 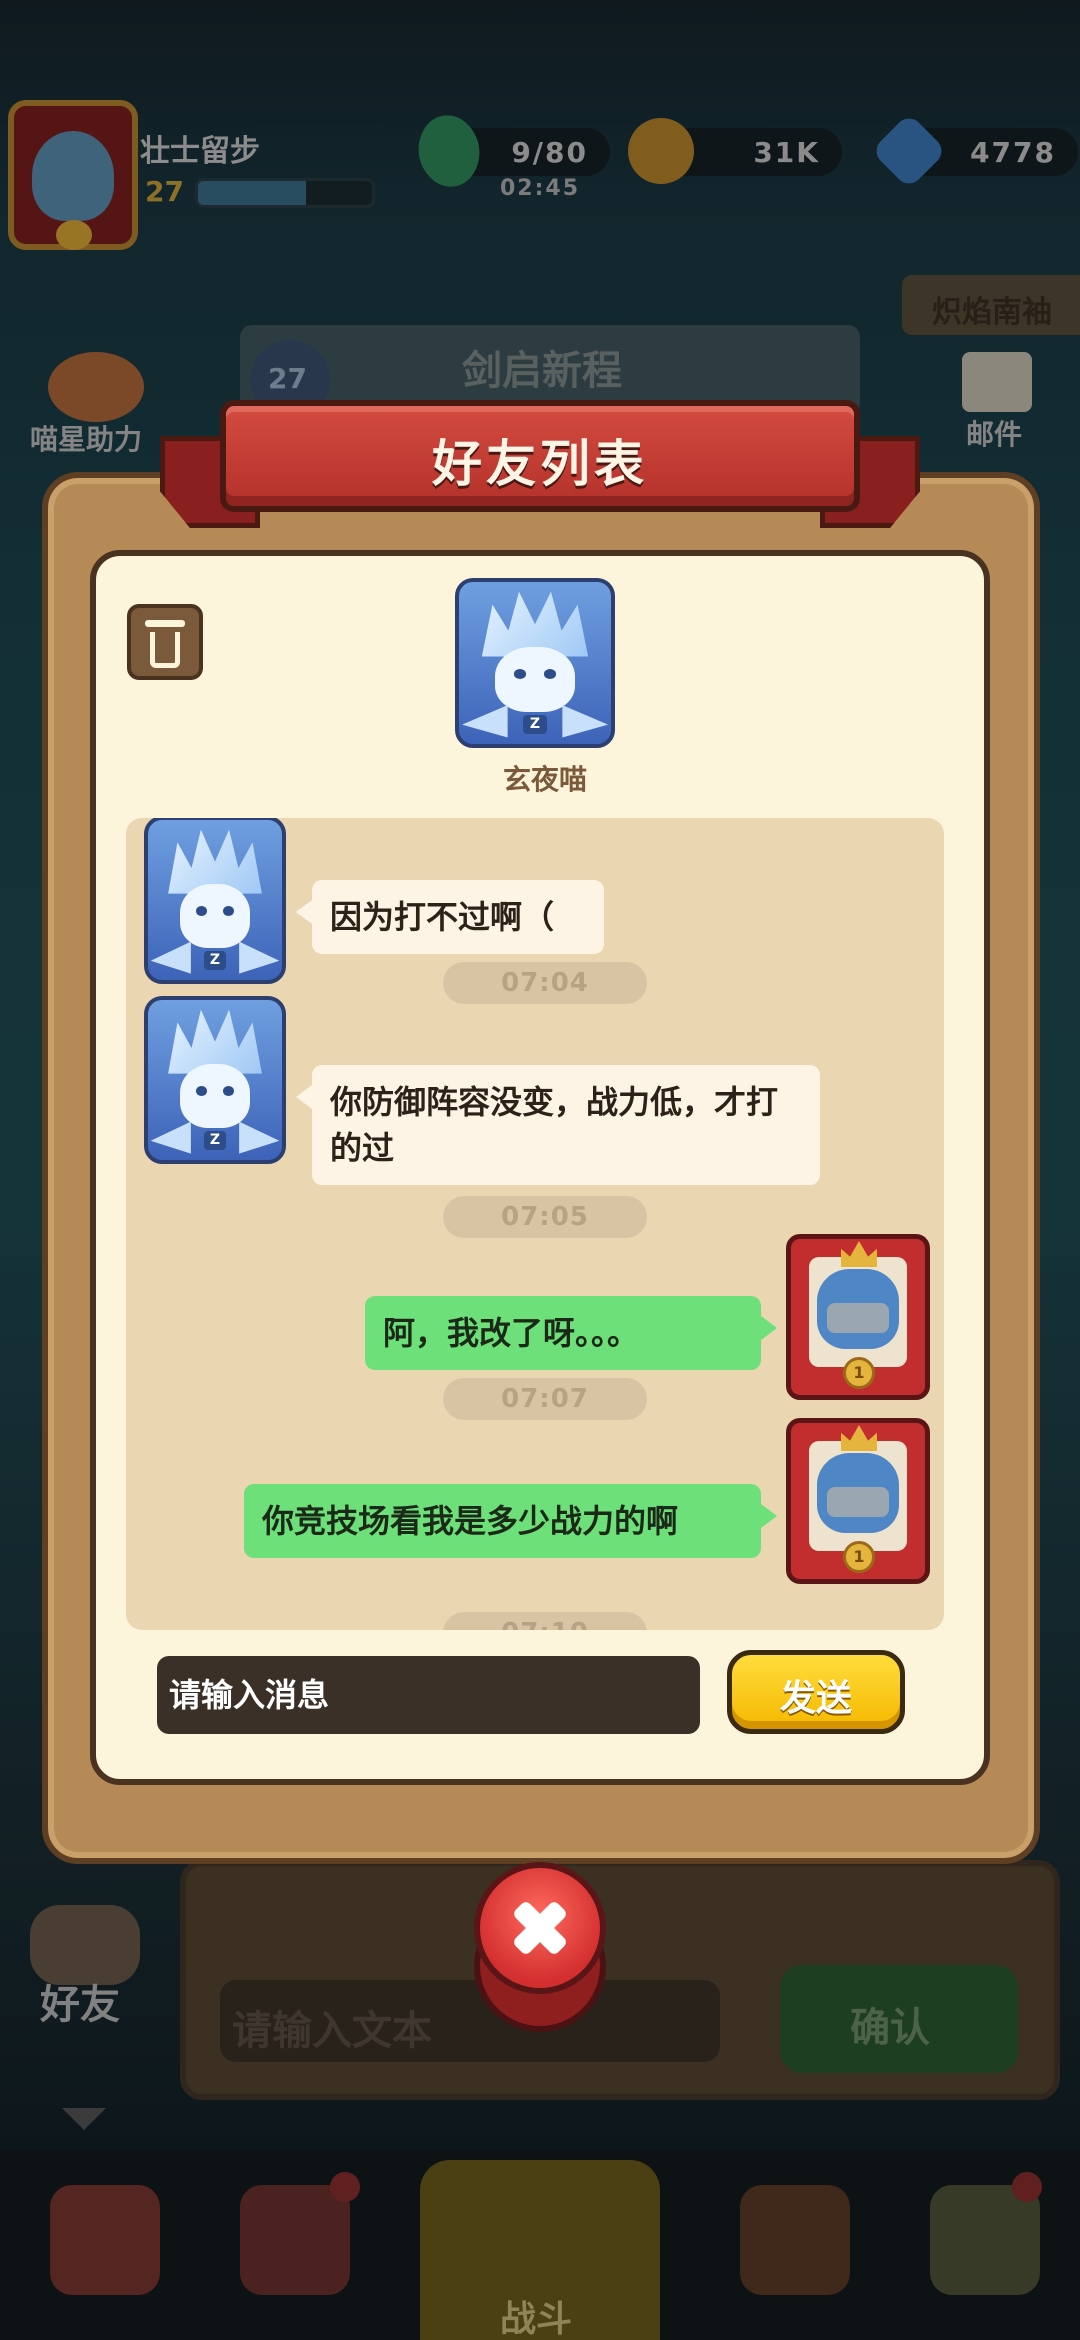 What do you see at coordinates (510, 1521) in the screenshot?
I see `message-bubble: 你竞技场看我是多少战力的啊` at bounding box center [510, 1521].